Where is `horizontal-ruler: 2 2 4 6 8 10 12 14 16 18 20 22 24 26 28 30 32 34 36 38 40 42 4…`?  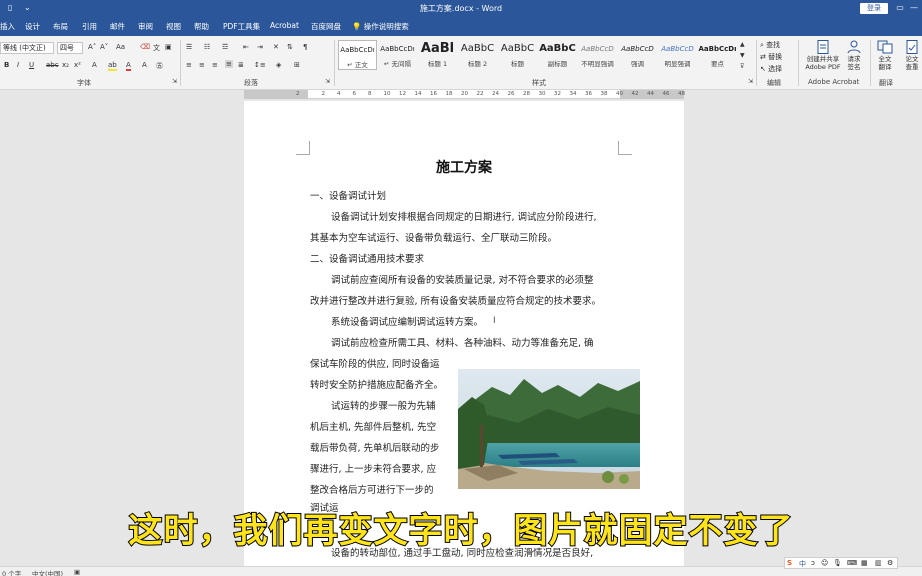 horizontal-ruler: 2 2 4 6 8 10 12 14 16 18 20 22 24 26 28 30 32 34 36 38 40 42 4… is located at coordinates (464, 94).